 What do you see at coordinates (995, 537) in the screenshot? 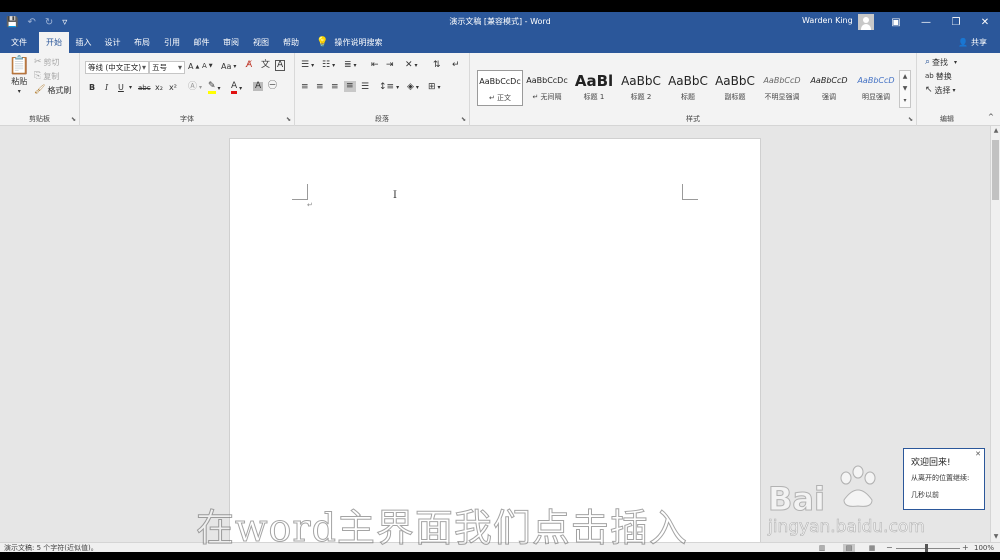
I see `scroll-down-icon: ▼` at bounding box center [995, 537].